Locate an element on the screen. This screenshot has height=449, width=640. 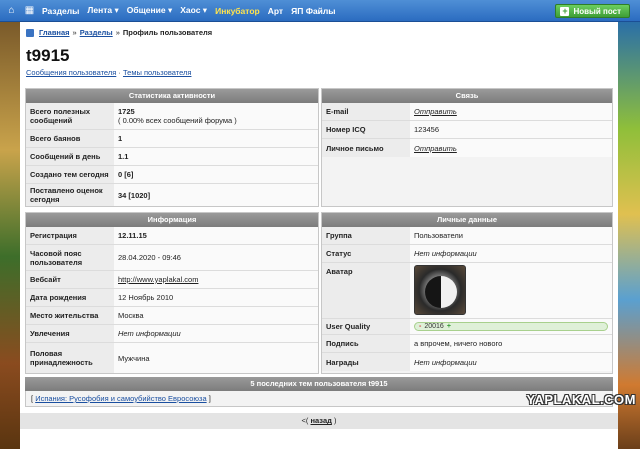
contact-title: Связь is located at coordinates (467, 96).